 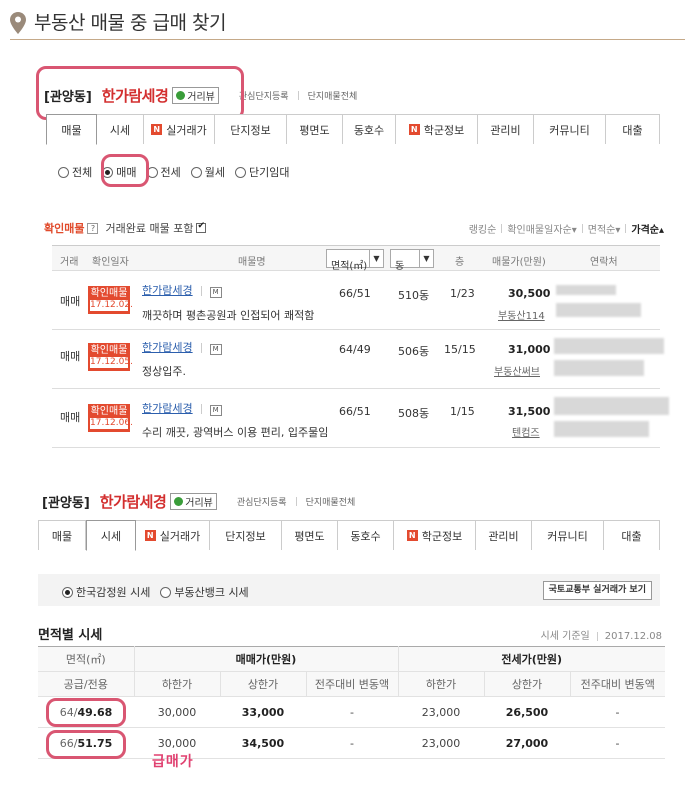 What do you see at coordinates (164, 371) in the screenshot?
I see `listing-desc: 정상입주.` at bounding box center [164, 371].